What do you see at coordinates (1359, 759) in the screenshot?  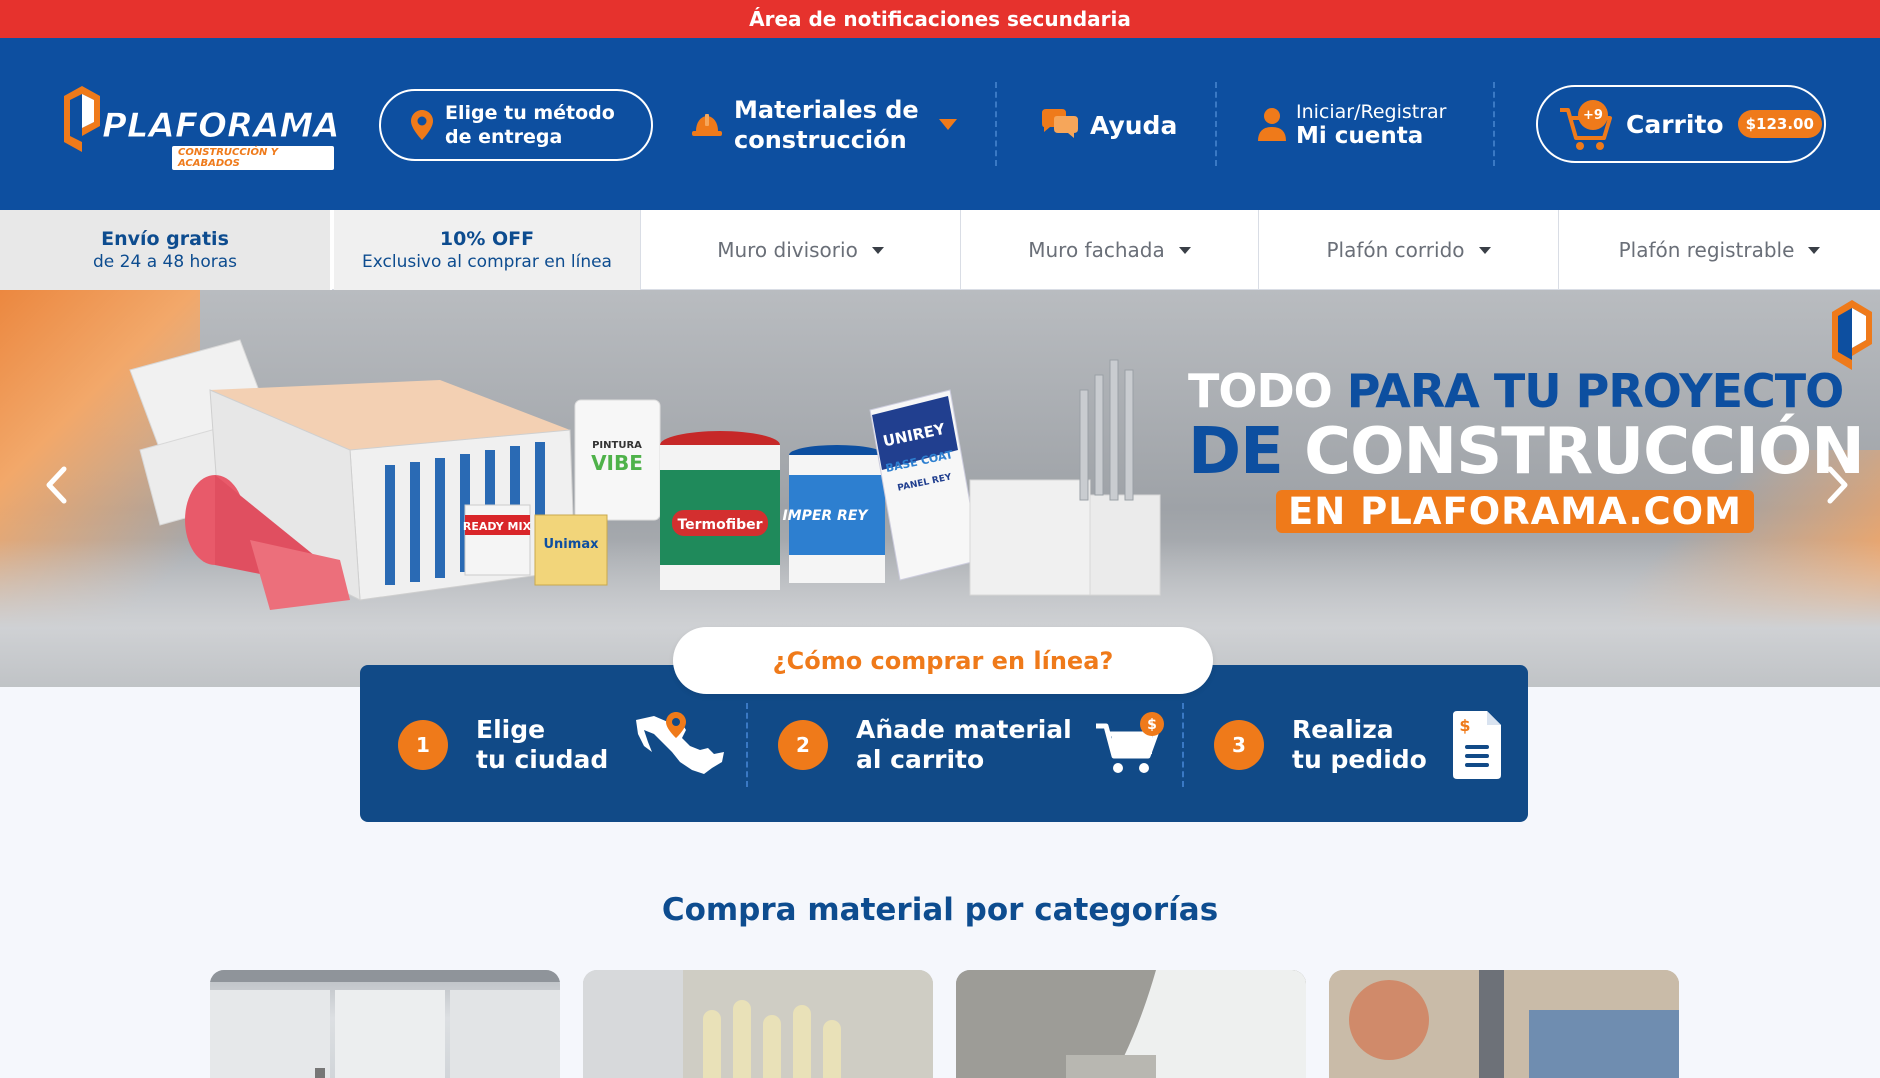 I see `step-line2: tu pedido` at bounding box center [1359, 759].